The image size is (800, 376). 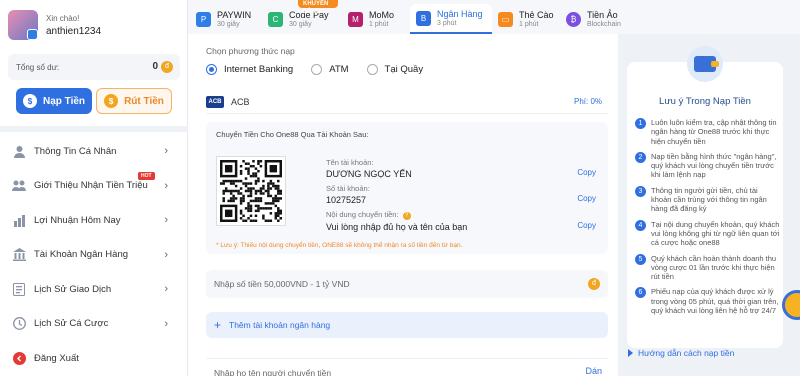 I want to click on bet-history-icon, so click(x=19, y=324).